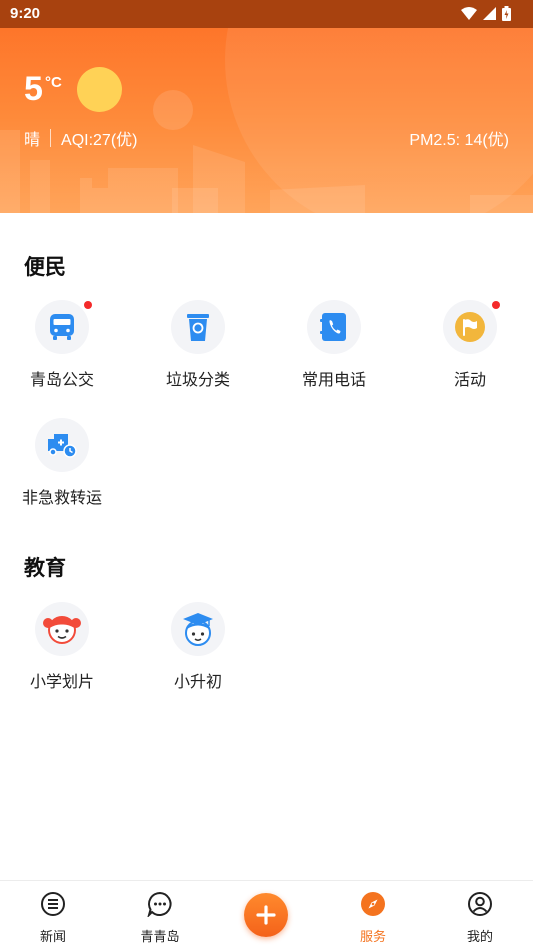 The height and width of the screenshot is (948, 533). Describe the element at coordinates (61, 497) in the screenshot. I see `service-label: 非急救转运` at that location.